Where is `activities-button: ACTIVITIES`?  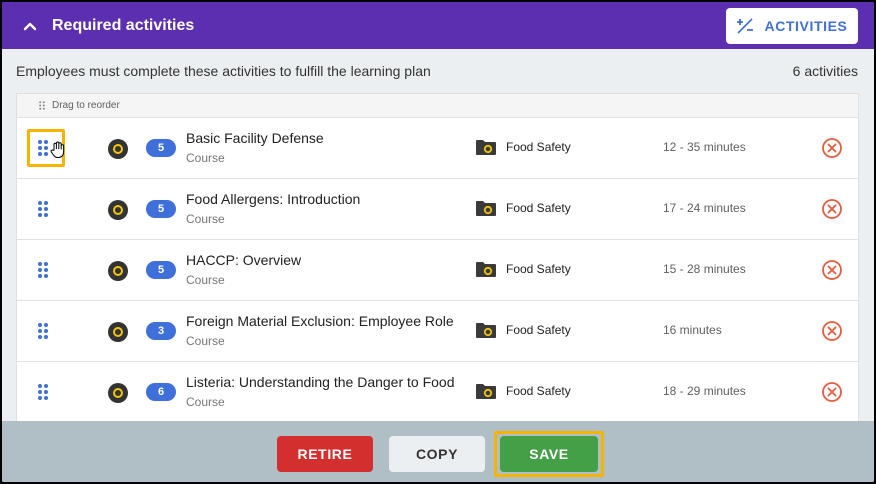 activities-button: ACTIVITIES is located at coordinates (792, 26).